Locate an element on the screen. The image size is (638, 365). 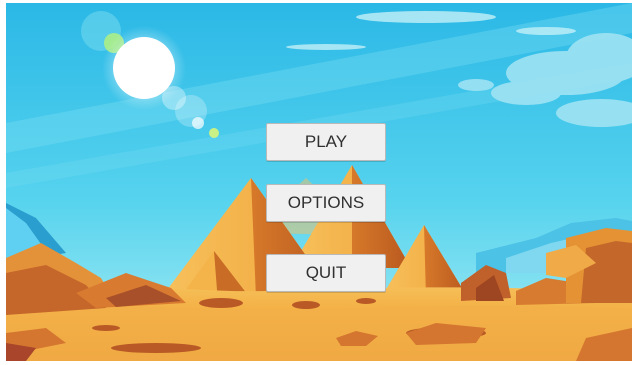
play-button-label: PLAY is located at coordinates (326, 141).